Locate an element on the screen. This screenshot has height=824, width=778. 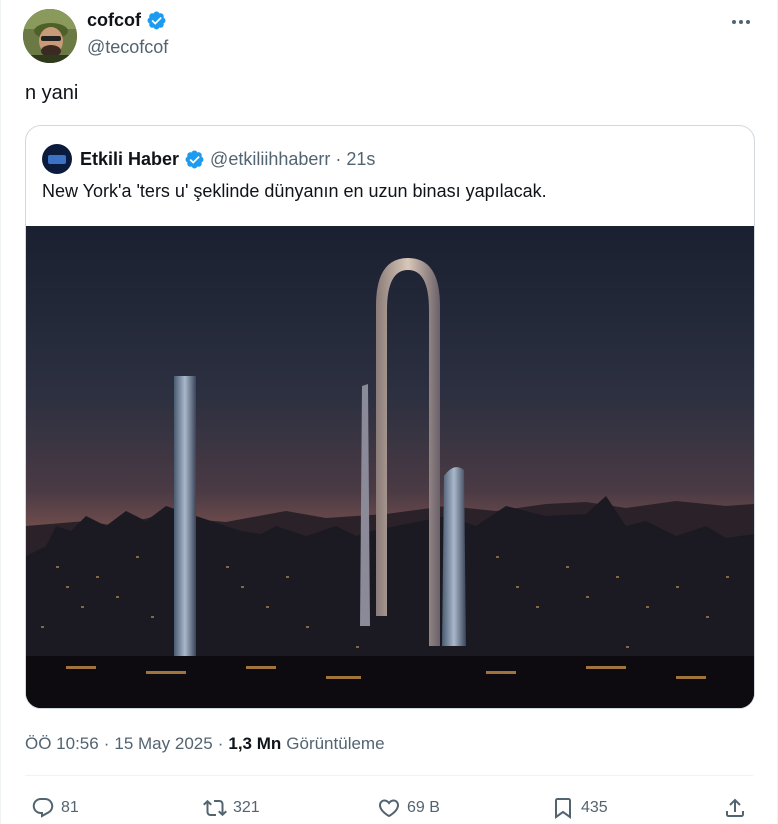
repost-icon is located at coordinates (215, 808).